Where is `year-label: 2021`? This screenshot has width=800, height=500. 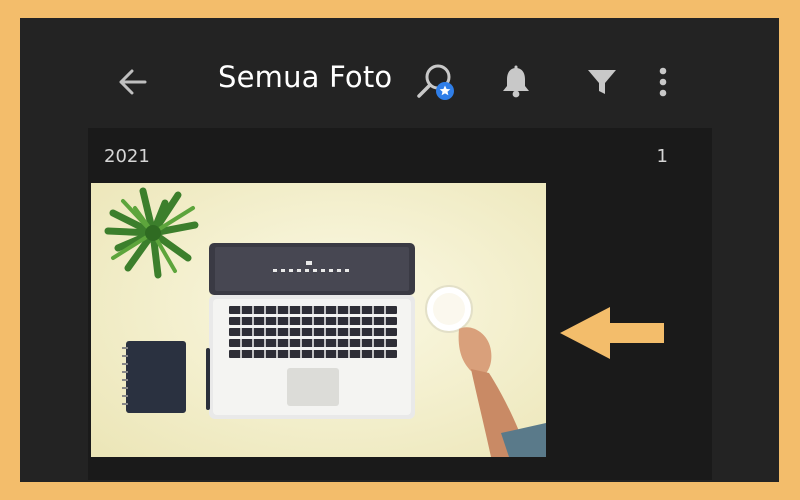
year-label: 2021 is located at coordinates (127, 156).